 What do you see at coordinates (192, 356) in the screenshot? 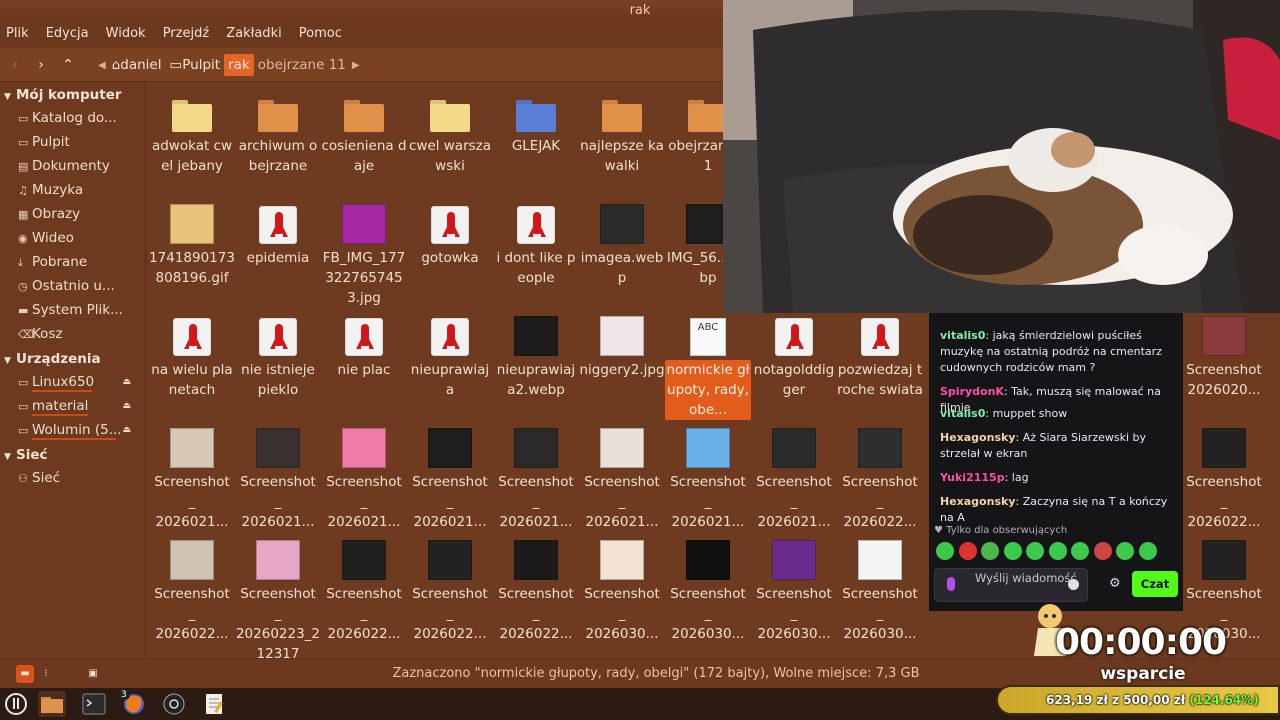
I see `file-item: na wielu planetach` at bounding box center [192, 356].